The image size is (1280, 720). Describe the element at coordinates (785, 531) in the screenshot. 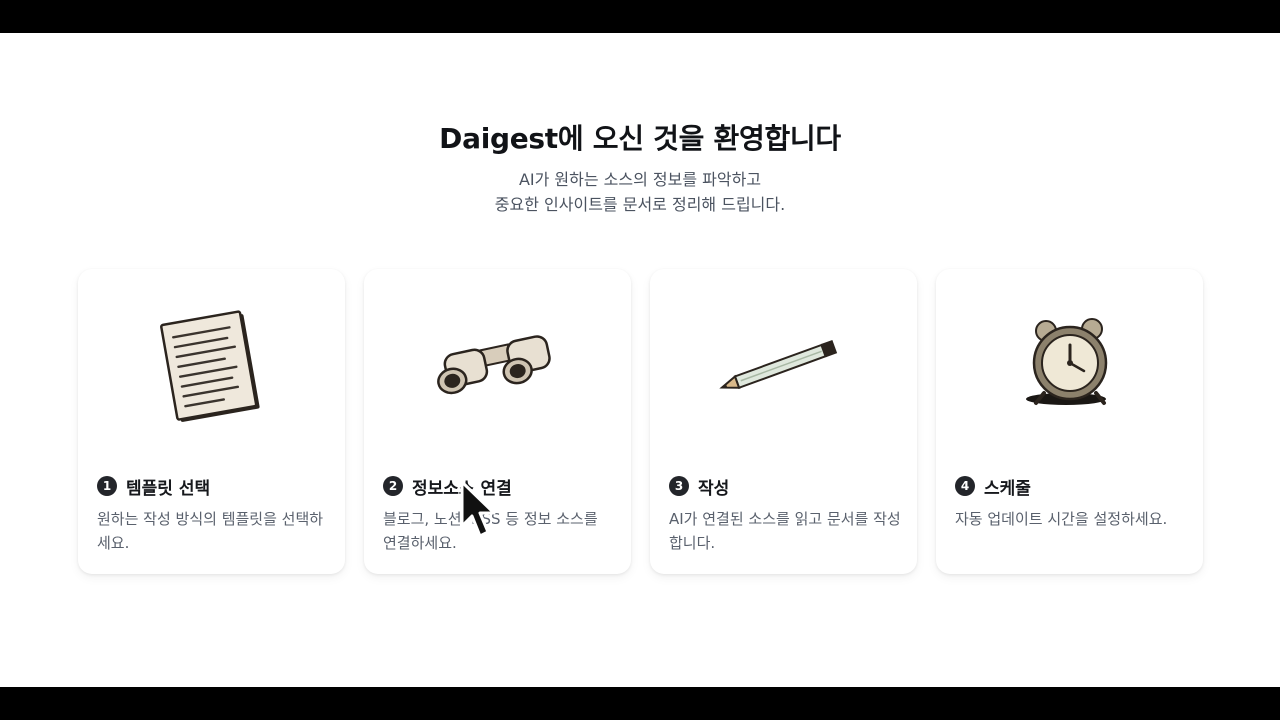

I see `step-description: AI가 연결된 소스를 읽고 문서를 작성합니다.` at that location.